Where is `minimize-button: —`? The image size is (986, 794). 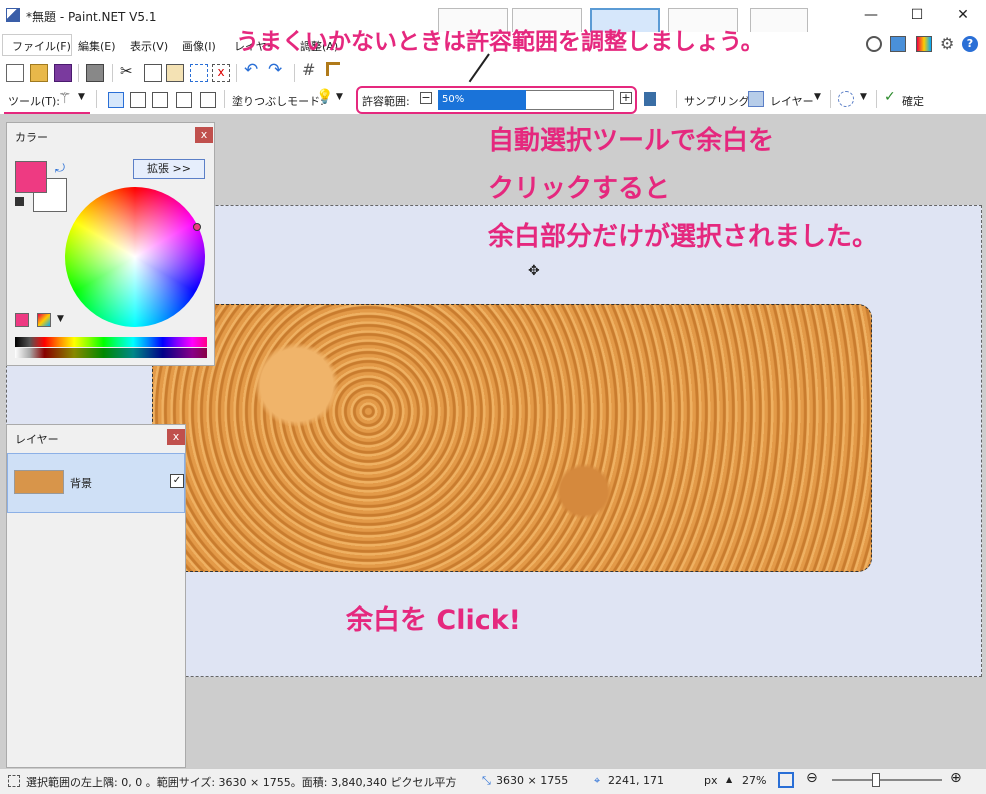
minimize-button: — is located at coordinates (871, 16).